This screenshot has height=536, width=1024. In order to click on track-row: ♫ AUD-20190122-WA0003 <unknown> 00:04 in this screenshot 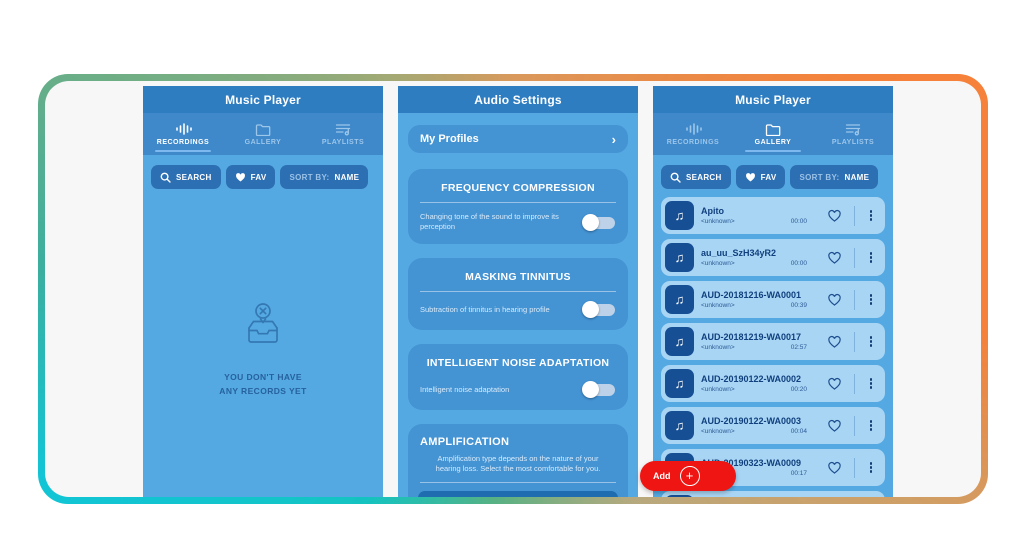, I will do `click(773, 425)`.